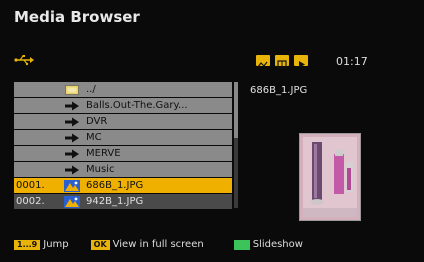 The width and height of the screenshot is (424, 262). Describe the element at coordinates (100, 244) in the screenshot. I see `ok-key: OK` at that location.